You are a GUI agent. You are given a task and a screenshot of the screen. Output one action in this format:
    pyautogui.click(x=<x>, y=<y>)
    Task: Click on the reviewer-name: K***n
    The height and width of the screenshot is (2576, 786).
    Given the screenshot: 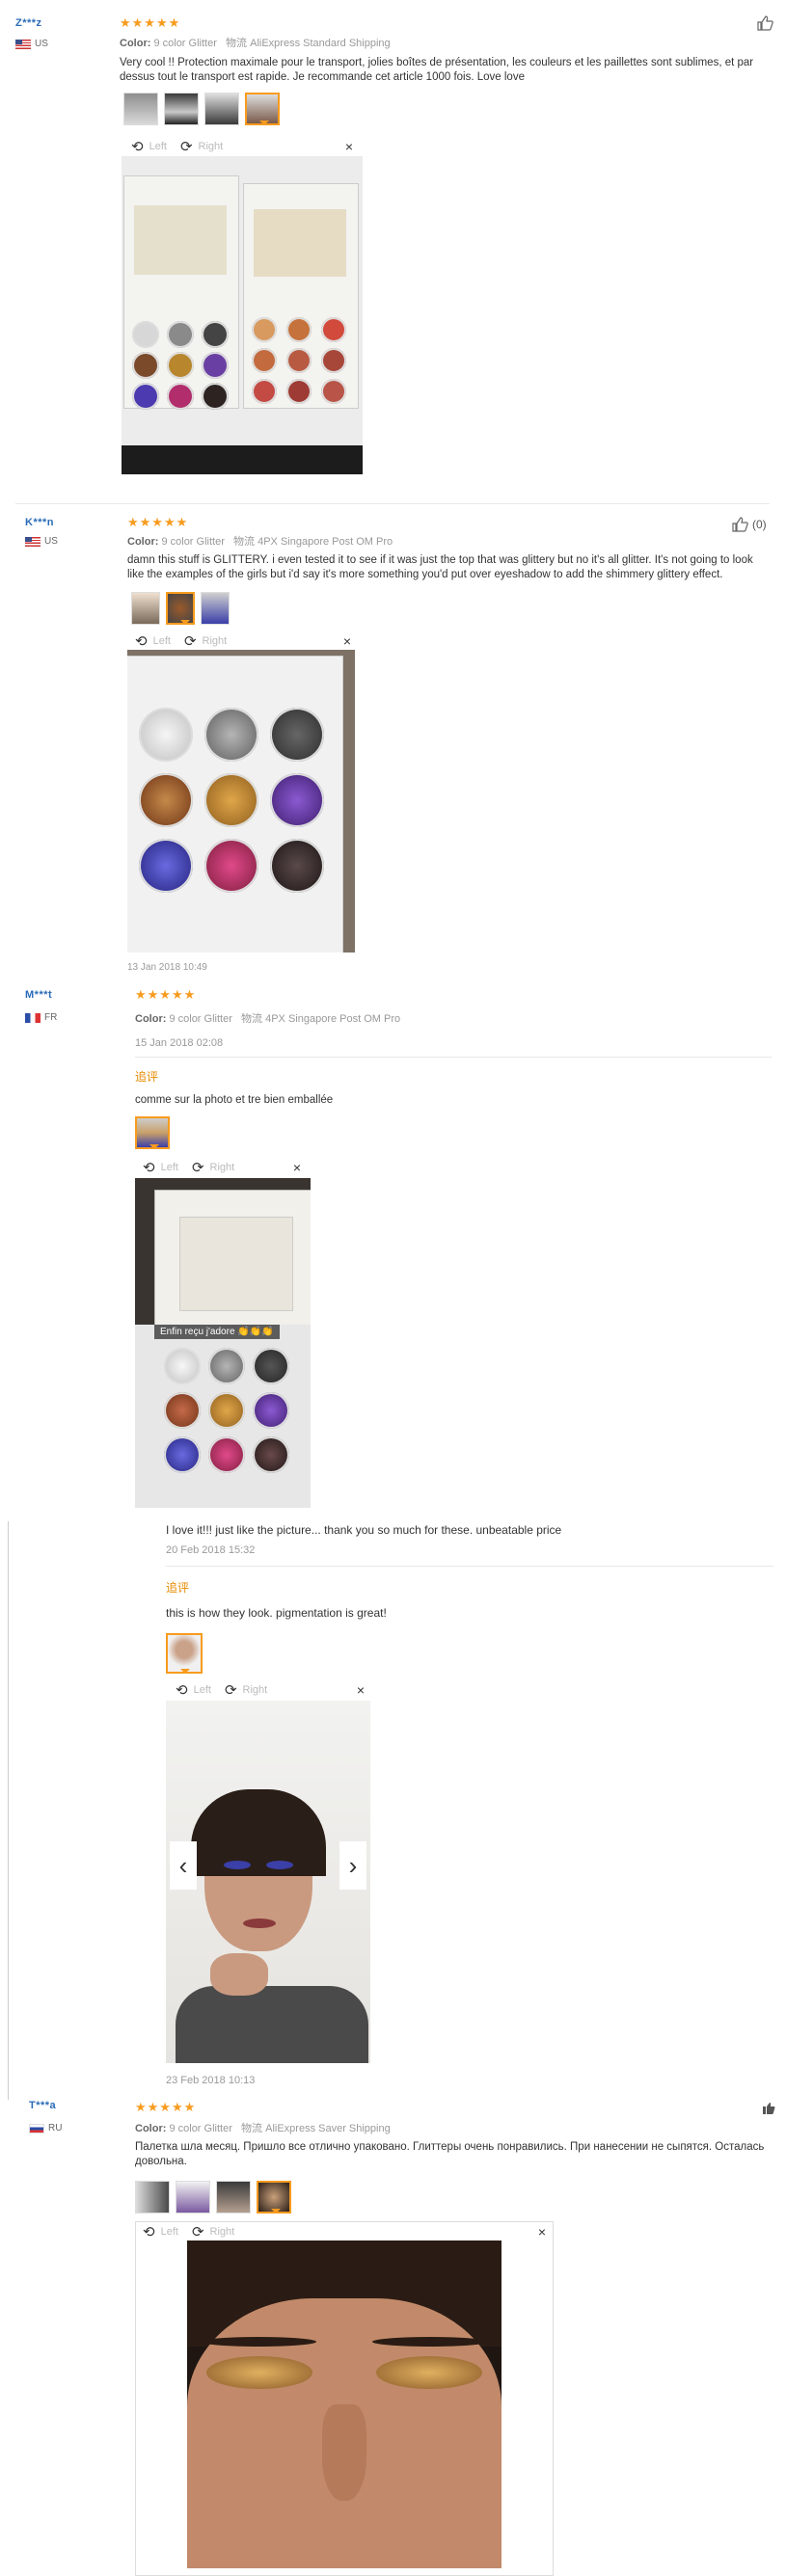 What is the action you would take?
    pyautogui.click(x=39, y=523)
    